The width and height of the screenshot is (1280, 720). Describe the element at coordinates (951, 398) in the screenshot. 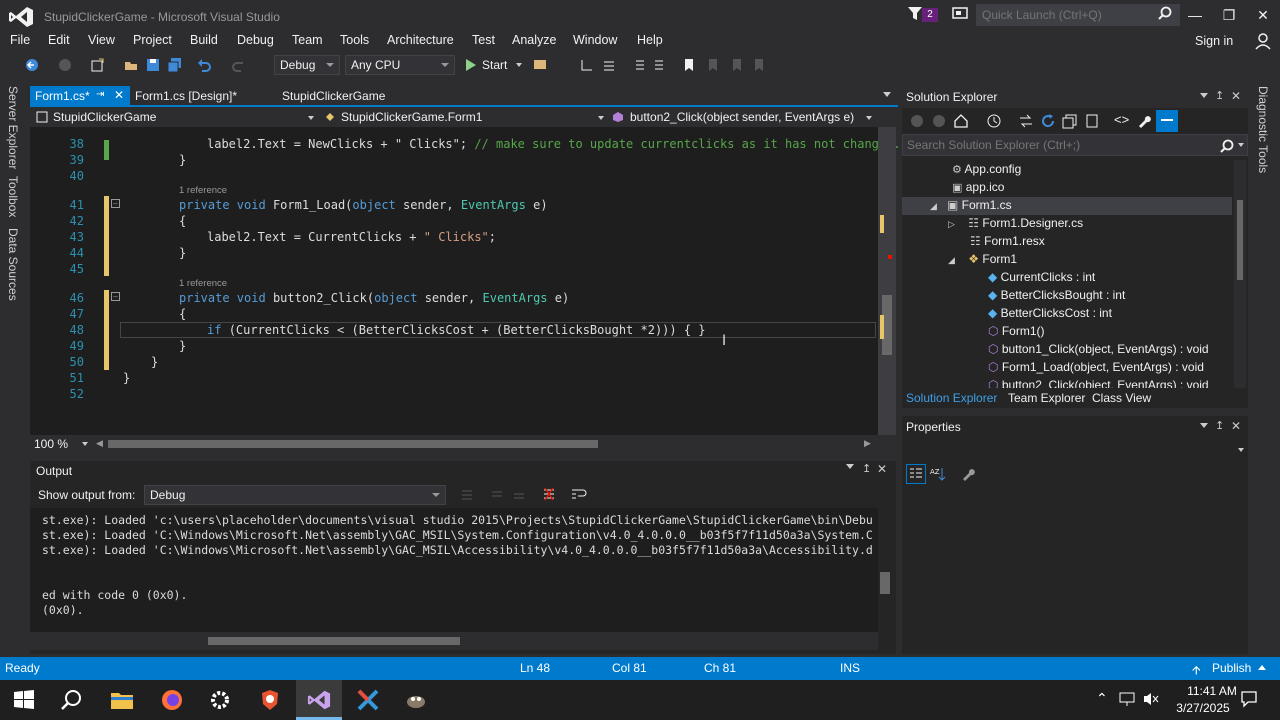

I see `tab-solution-explorer: Solution Explorer` at that location.